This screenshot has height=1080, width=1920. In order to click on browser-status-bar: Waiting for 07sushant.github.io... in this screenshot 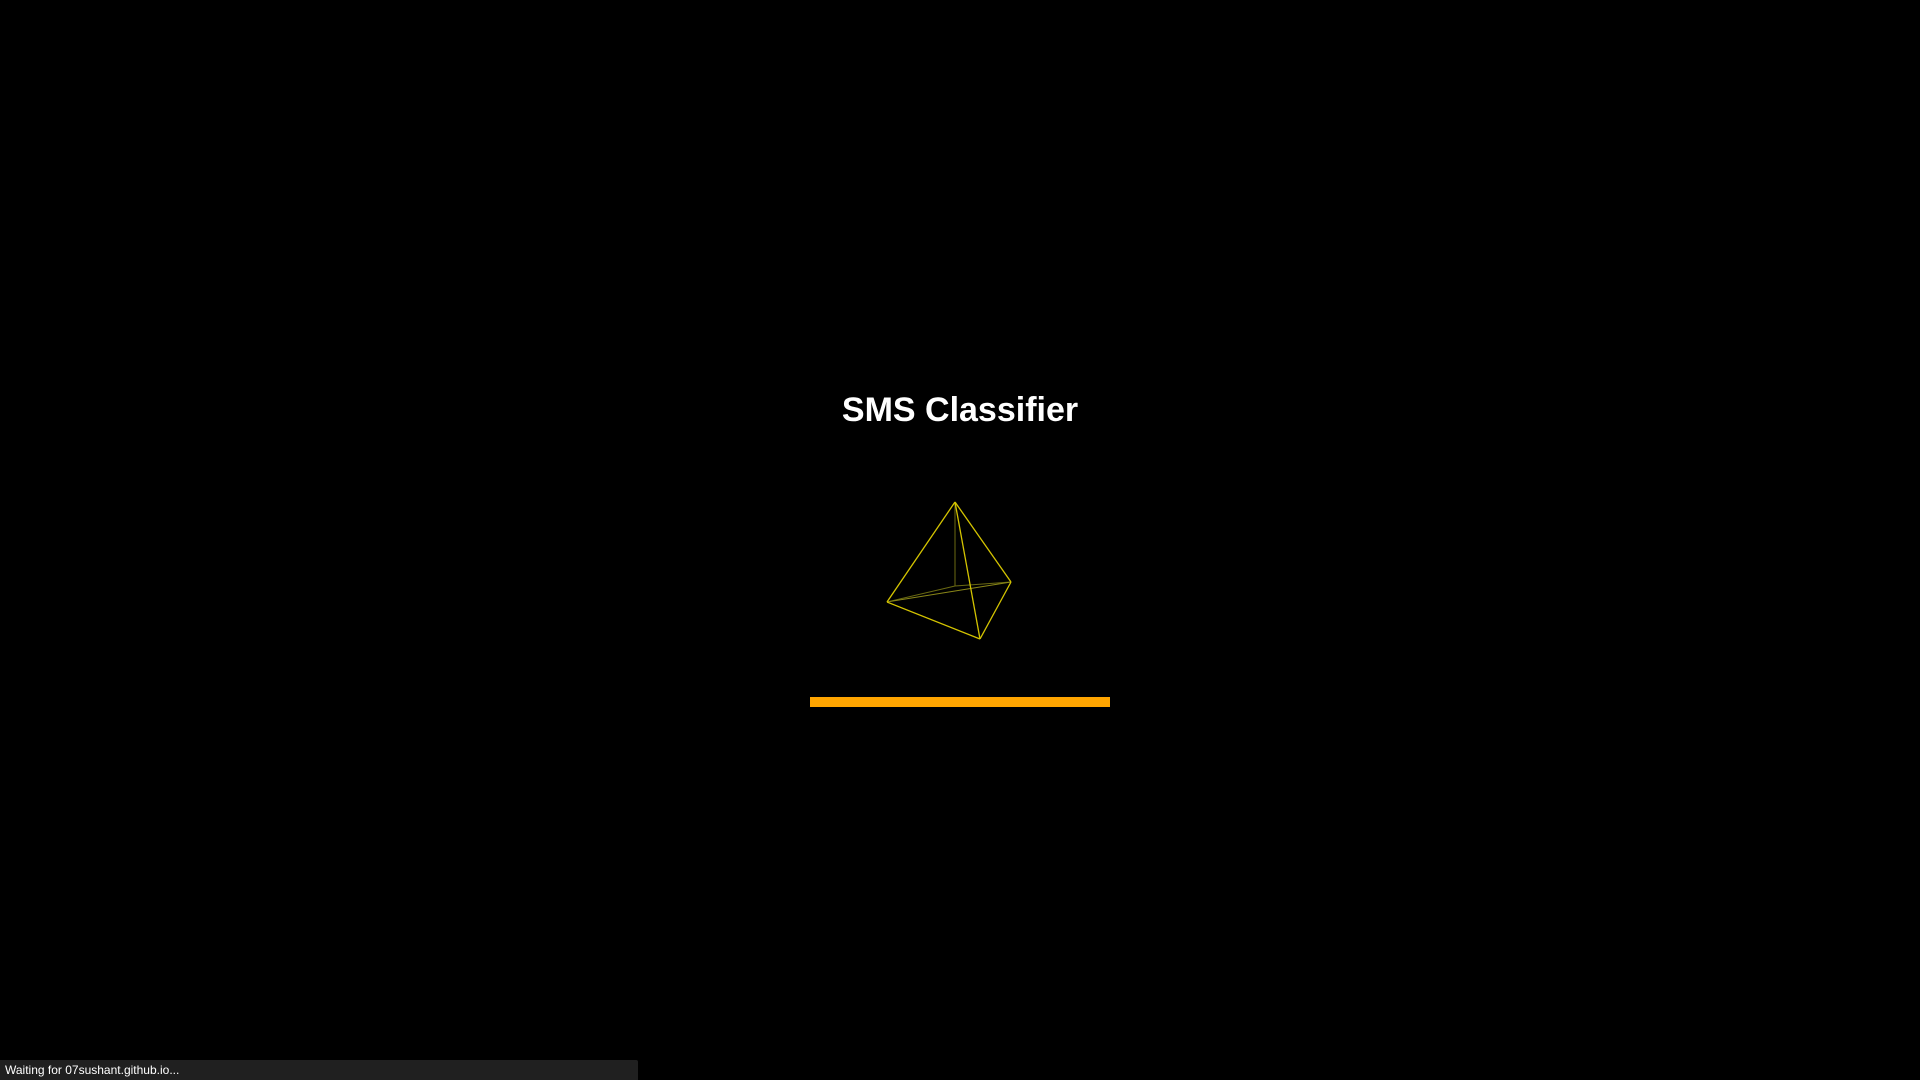, I will do `click(319, 1070)`.